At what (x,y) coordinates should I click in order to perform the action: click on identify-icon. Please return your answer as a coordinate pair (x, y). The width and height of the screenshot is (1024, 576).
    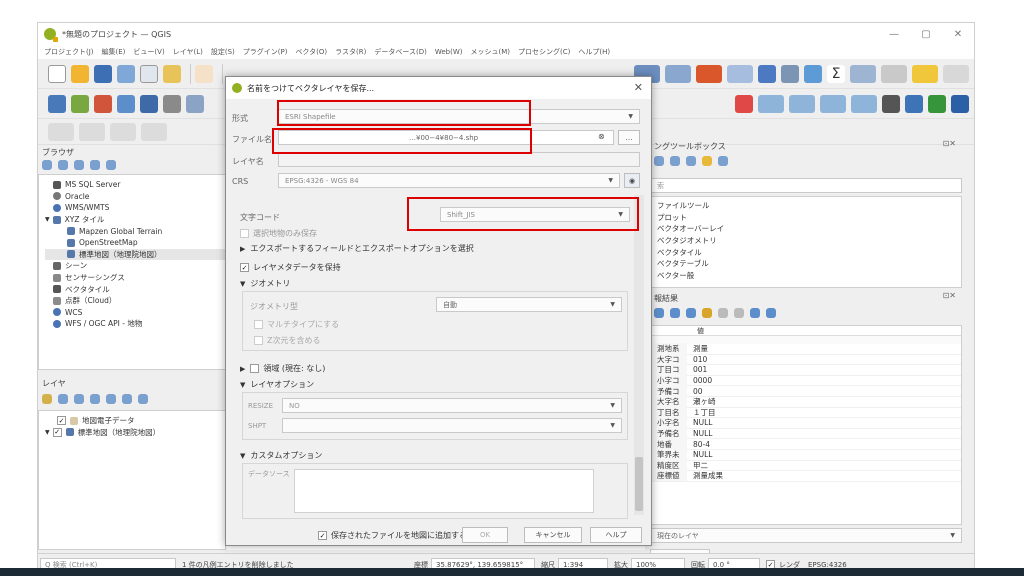
    Looking at the image, I should click on (767, 73).